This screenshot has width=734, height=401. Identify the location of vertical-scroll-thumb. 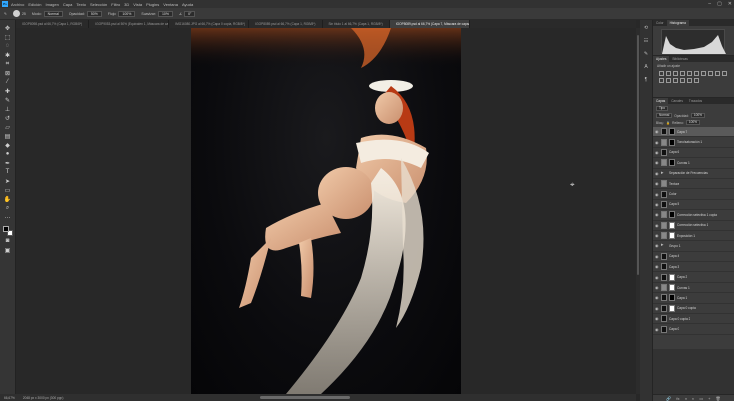
(638, 155).